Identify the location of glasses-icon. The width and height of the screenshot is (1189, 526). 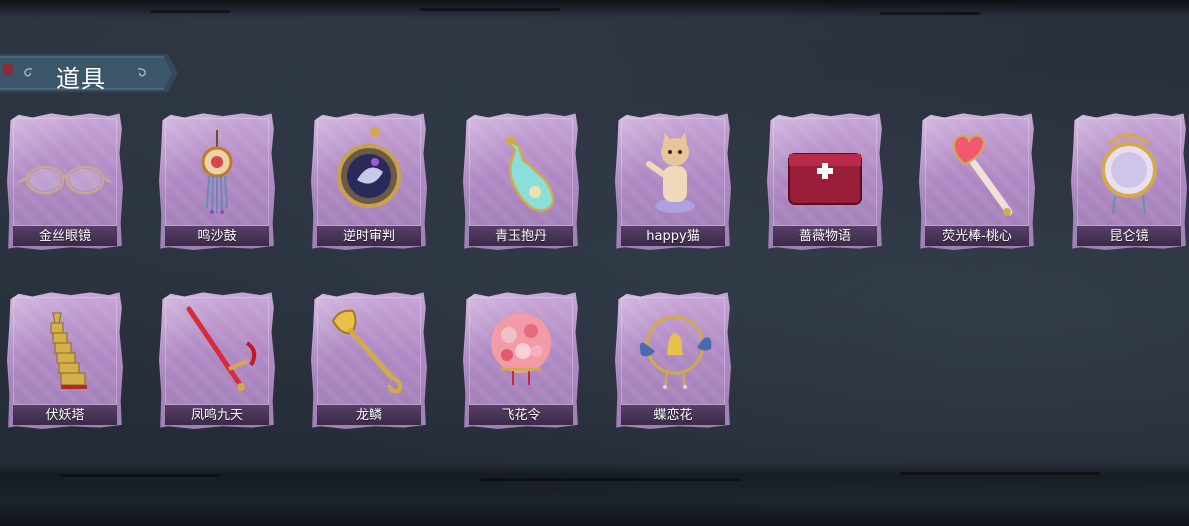
(65, 180).